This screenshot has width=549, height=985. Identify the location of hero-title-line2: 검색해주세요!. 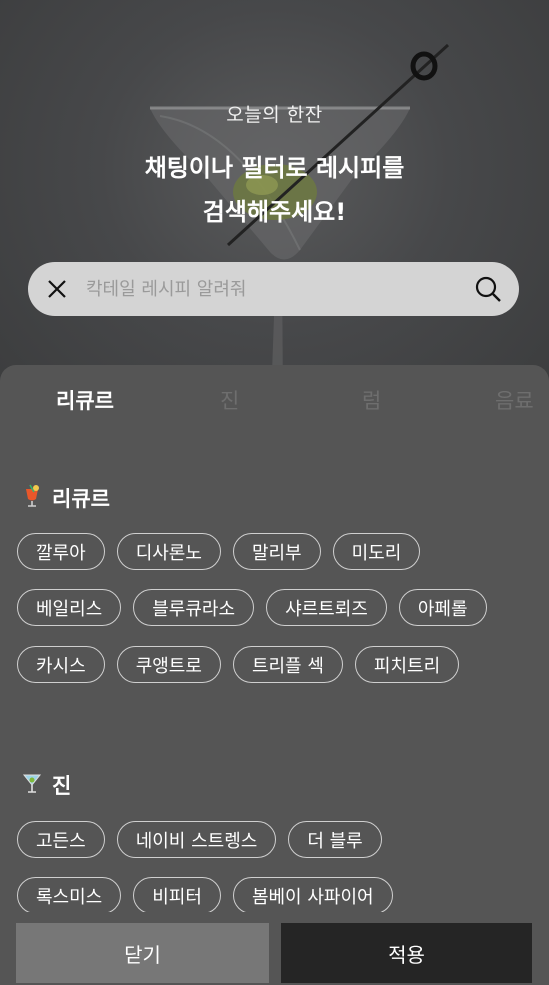
(274, 212).